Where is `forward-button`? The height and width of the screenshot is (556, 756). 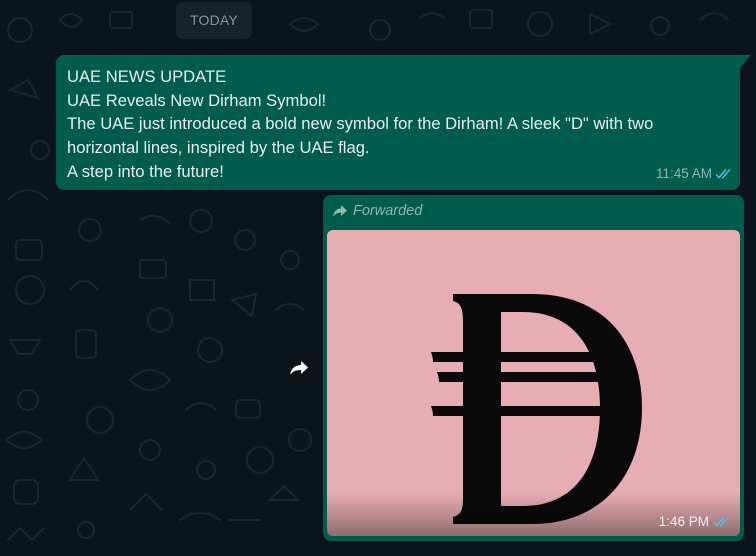 forward-button is located at coordinates (299, 368).